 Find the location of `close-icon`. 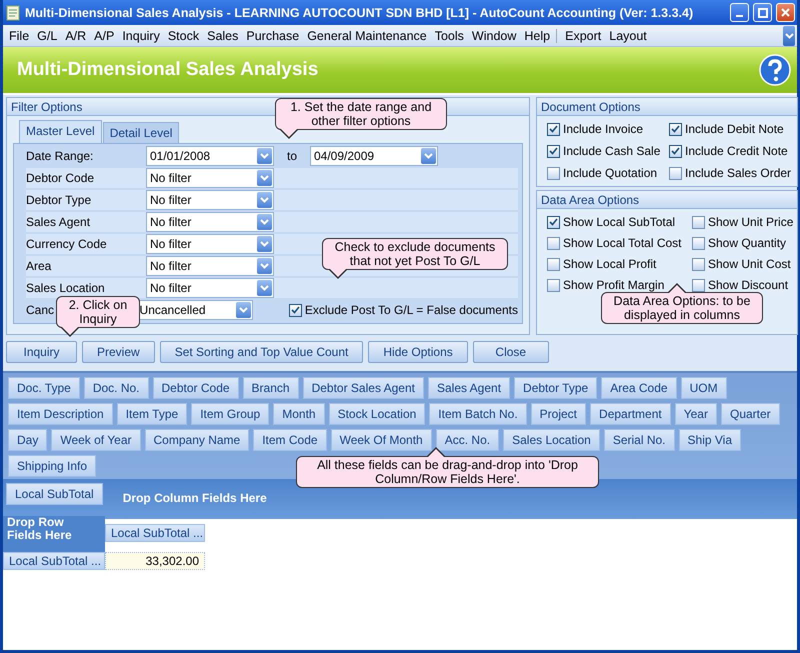

close-icon is located at coordinates (785, 12).